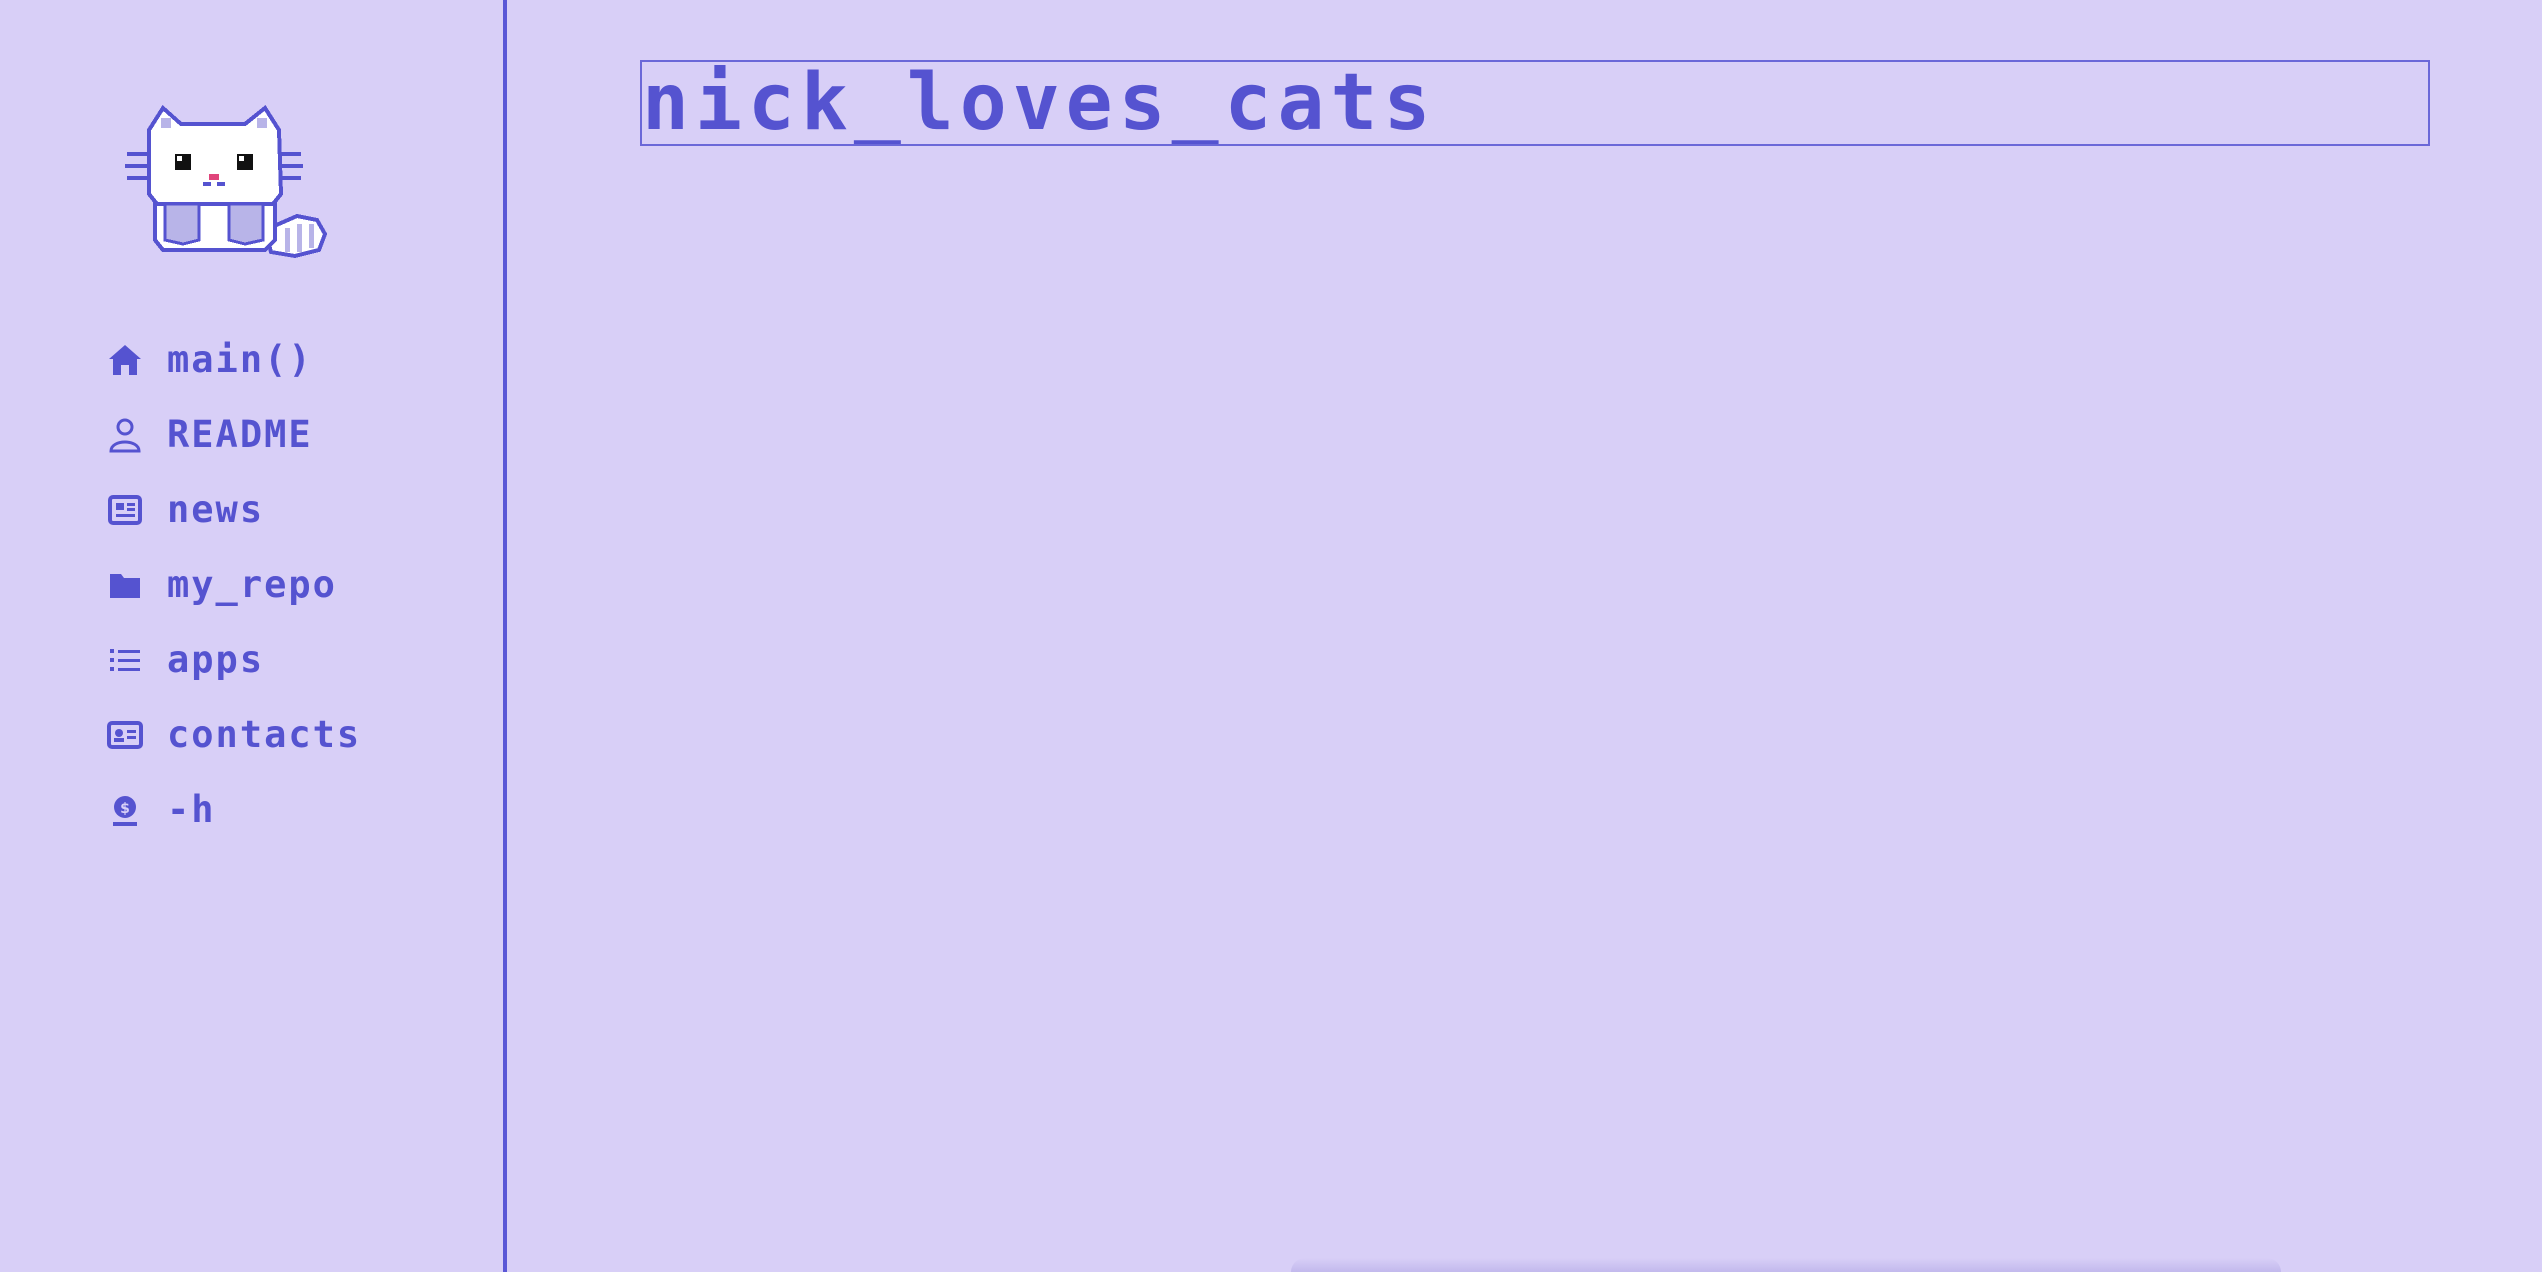 Image resolution: width=2542 pixels, height=1272 pixels. Describe the element at coordinates (1786, 1265) in the screenshot. I see `bottom-shadow` at that location.